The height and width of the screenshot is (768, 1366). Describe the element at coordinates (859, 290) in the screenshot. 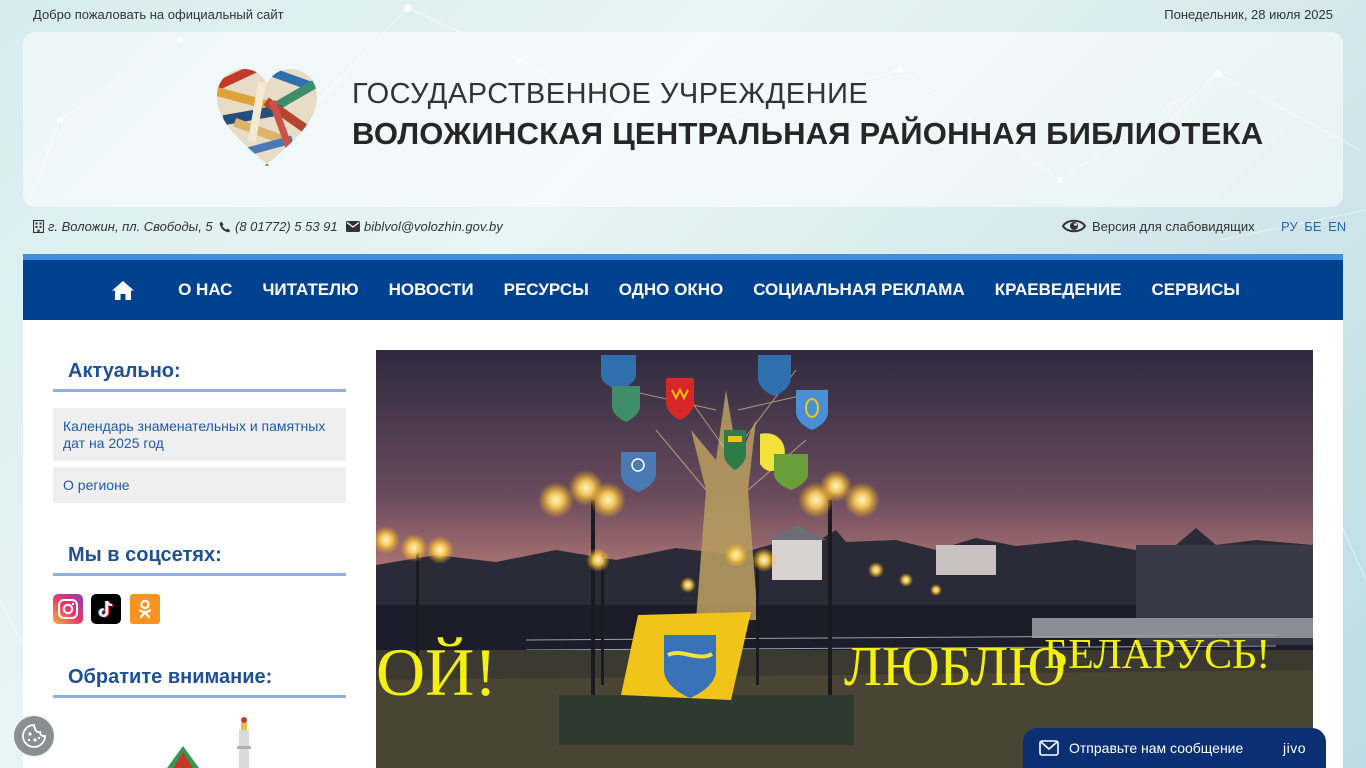

I see `nav-social-ads: СОЦИАЛЬНАЯ РЕКЛАМА` at that location.